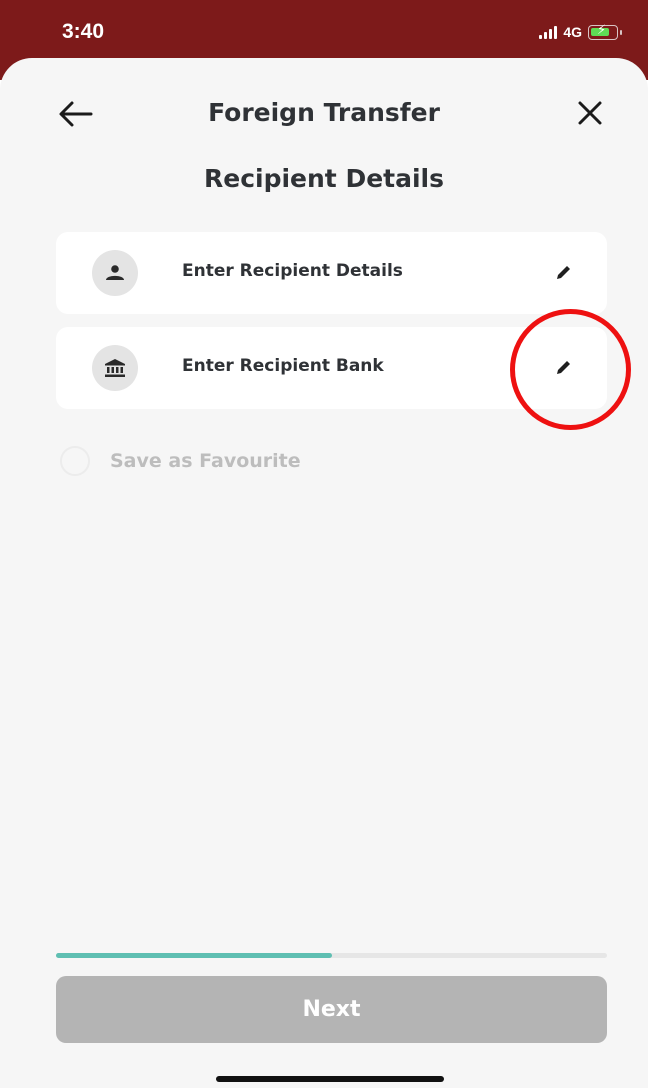  What do you see at coordinates (570, 369) in the screenshot?
I see `highlight-circle-annotation` at bounding box center [570, 369].